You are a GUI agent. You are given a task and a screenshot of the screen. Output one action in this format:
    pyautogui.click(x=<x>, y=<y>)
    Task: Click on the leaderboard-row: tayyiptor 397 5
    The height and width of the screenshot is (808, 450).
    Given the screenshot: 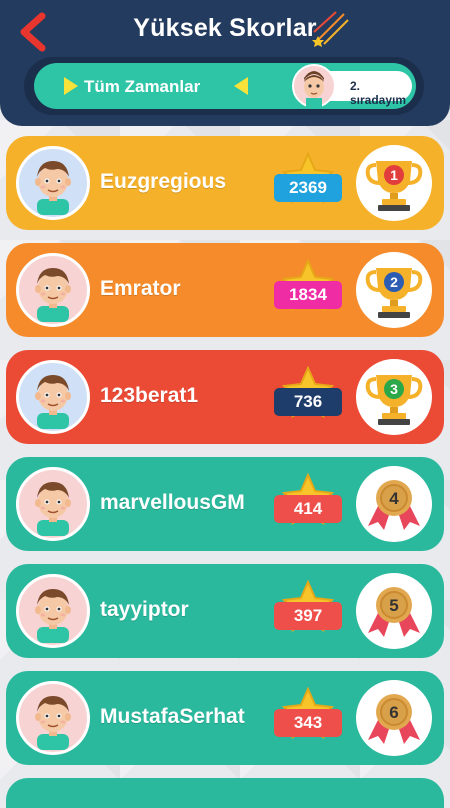 What is the action you would take?
    pyautogui.click(x=225, y=611)
    